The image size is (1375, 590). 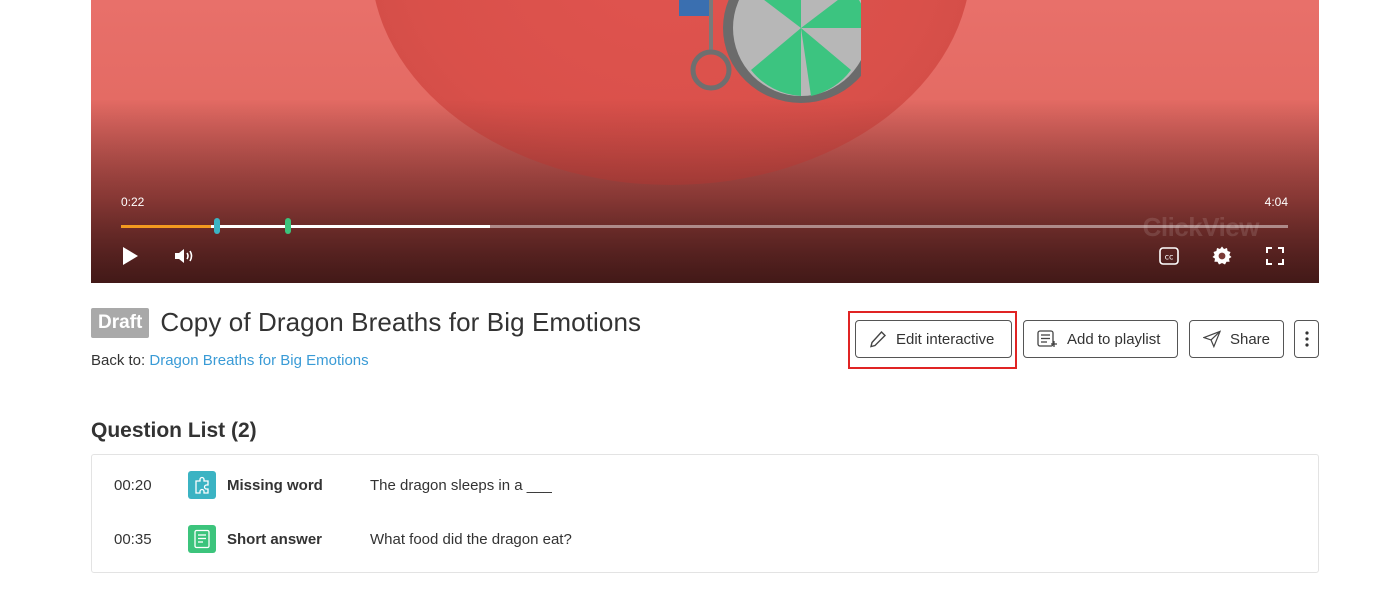 I want to click on settings-button, so click(x=1222, y=256).